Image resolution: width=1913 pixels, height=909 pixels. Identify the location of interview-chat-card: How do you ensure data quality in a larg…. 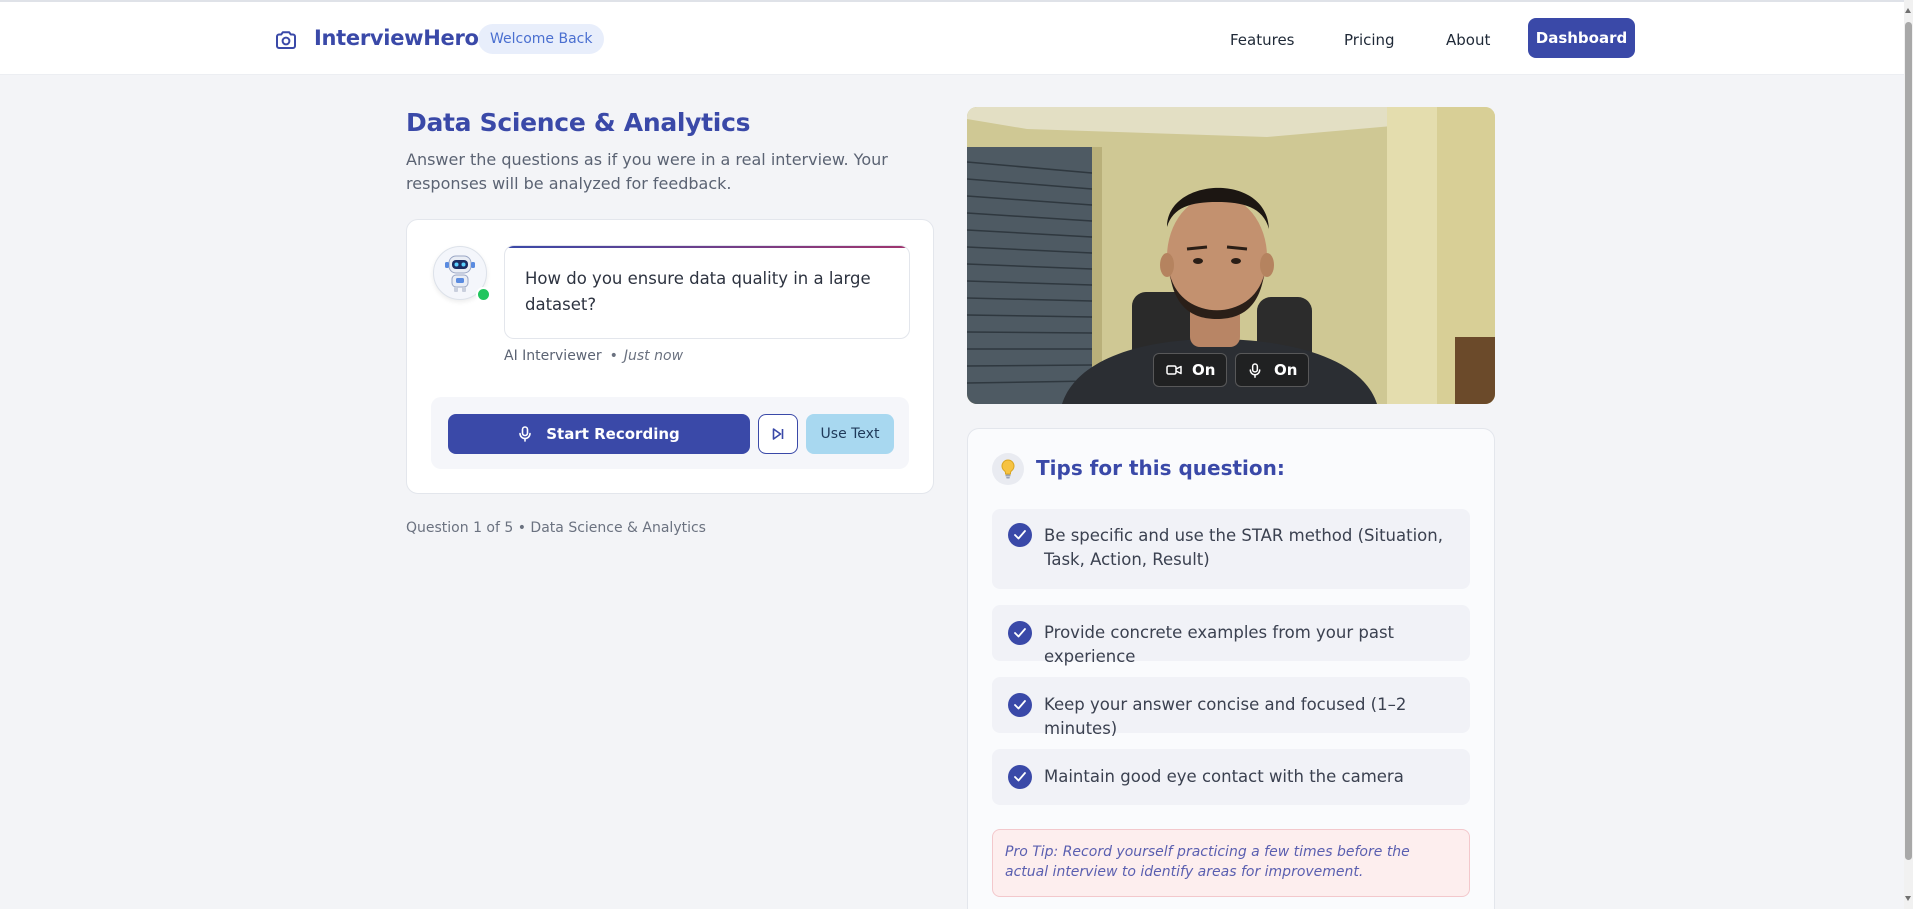
(670, 356).